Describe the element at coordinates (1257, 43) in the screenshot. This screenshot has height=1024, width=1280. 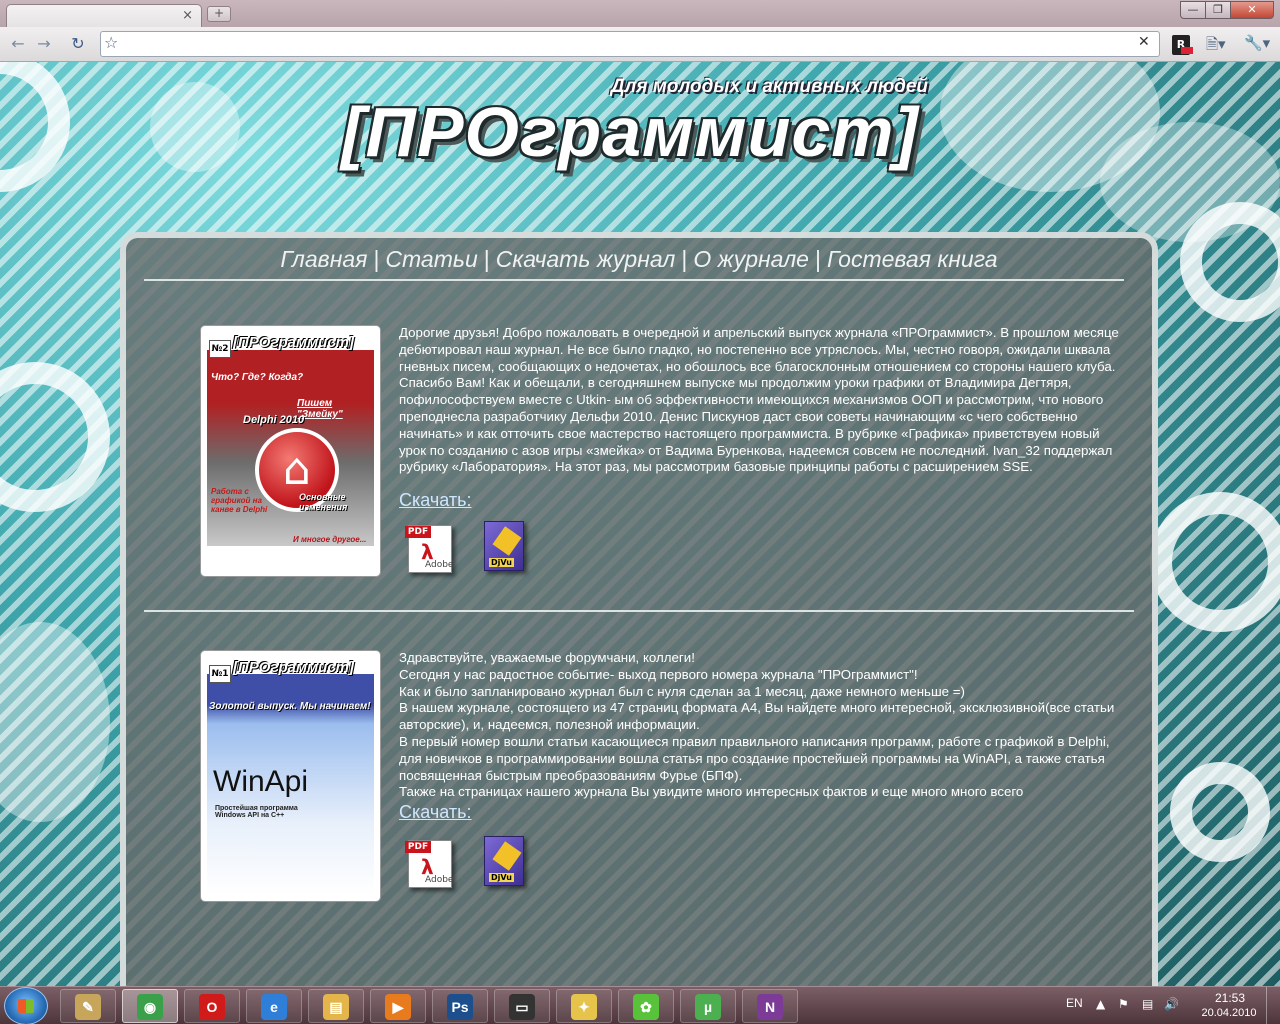
I see `wrench-icon: 🔧▾` at that location.